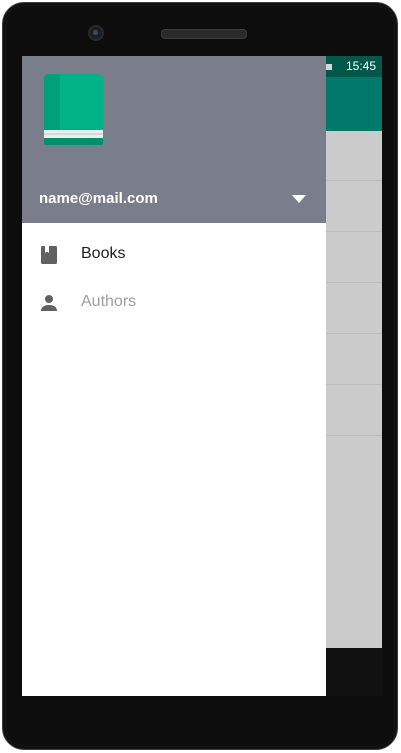  Describe the element at coordinates (96, 33) in the screenshot. I see `front-camera` at that location.